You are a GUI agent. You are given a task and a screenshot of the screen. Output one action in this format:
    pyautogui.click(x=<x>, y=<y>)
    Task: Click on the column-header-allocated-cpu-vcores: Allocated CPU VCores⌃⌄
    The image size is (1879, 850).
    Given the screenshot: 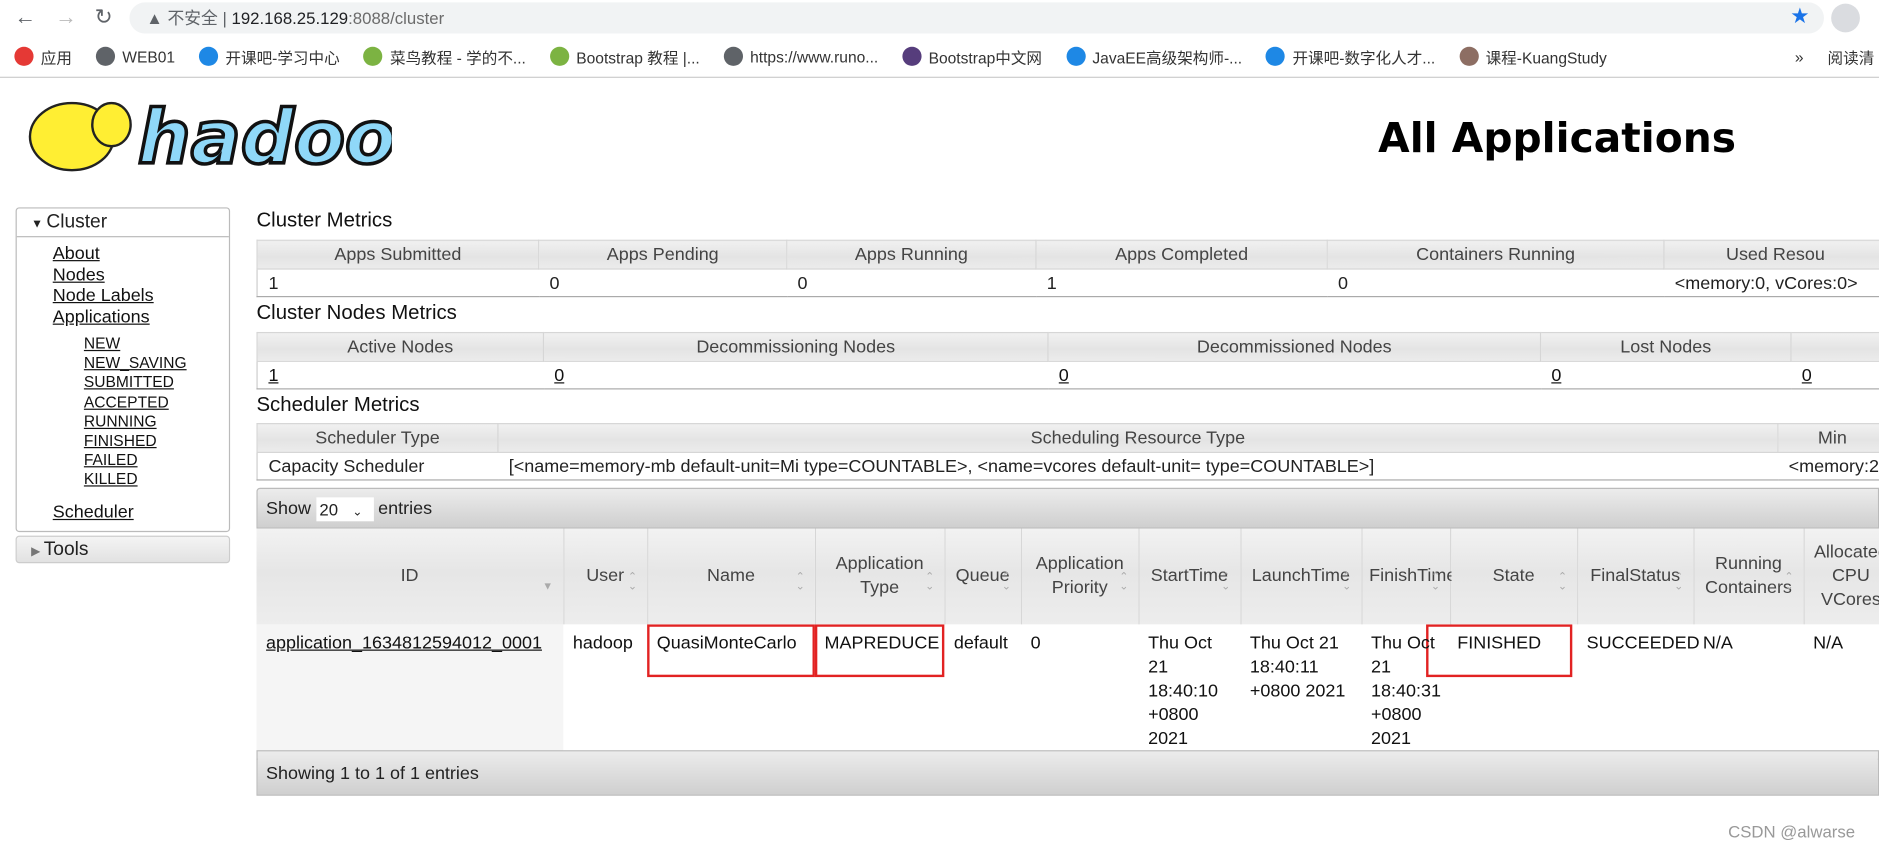 What is the action you would take?
    pyautogui.click(x=1841, y=576)
    